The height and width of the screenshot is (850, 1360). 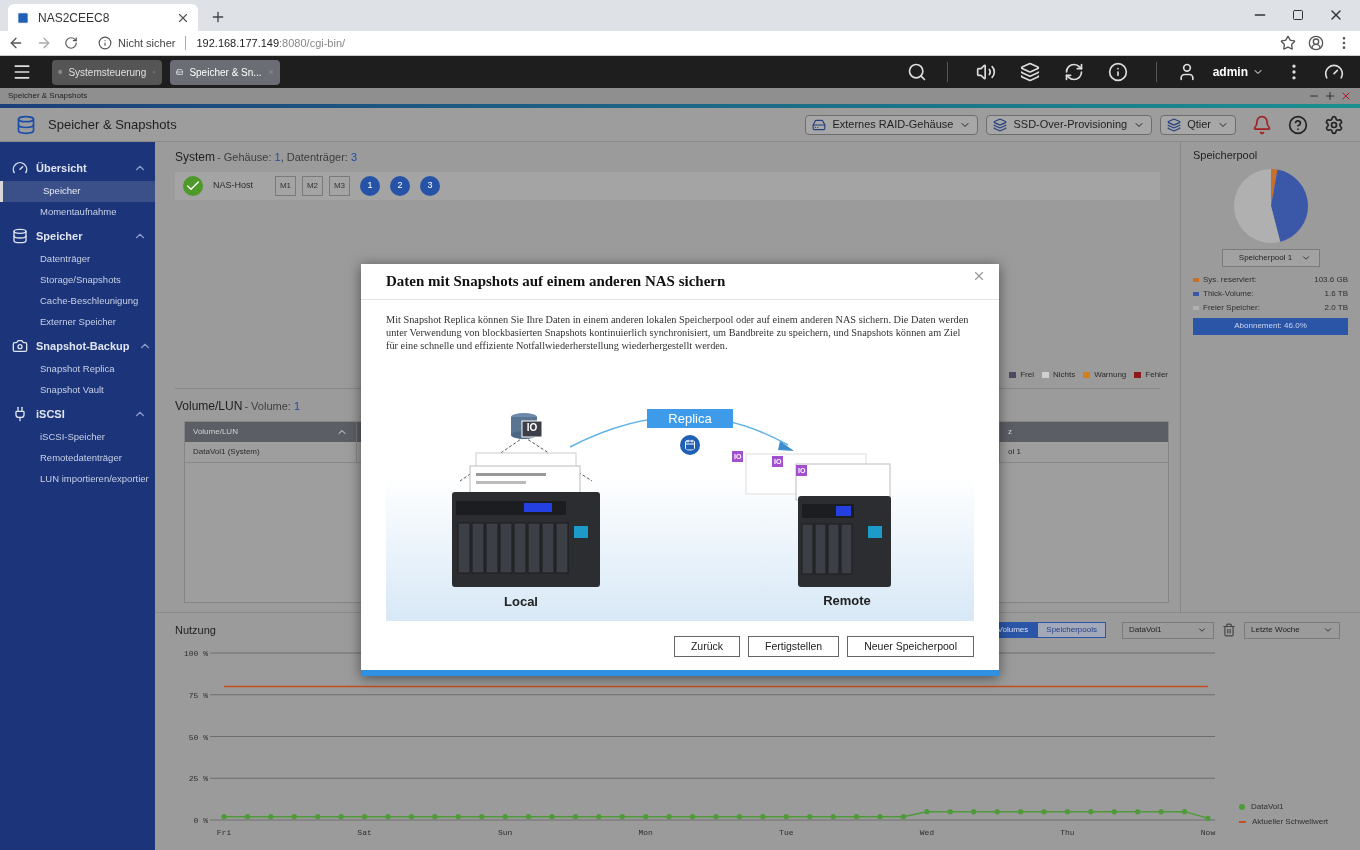 What do you see at coordinates (1198, 124) in the screenshot?
I see `toolbar-dropdown: Qtier` at bounding box center [1198, 124].